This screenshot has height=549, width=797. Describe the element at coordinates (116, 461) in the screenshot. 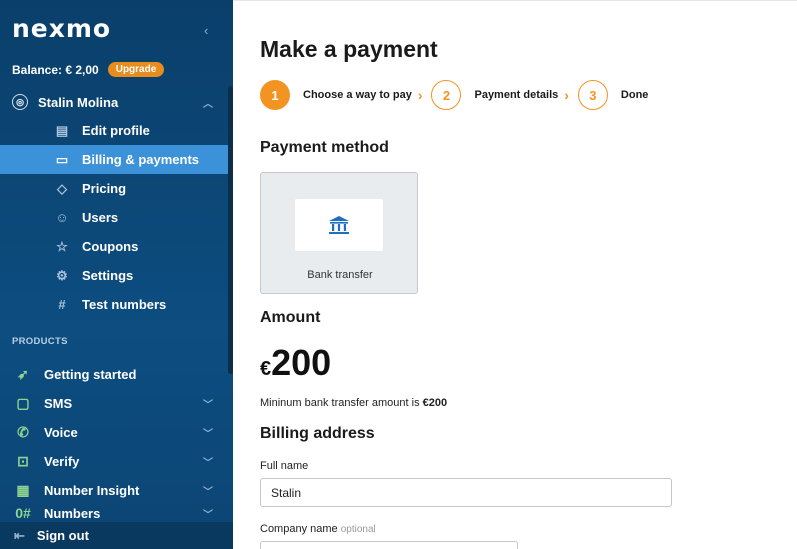

I see `sidebar-item-verify: ⊡ Verify ﹀` at that location.